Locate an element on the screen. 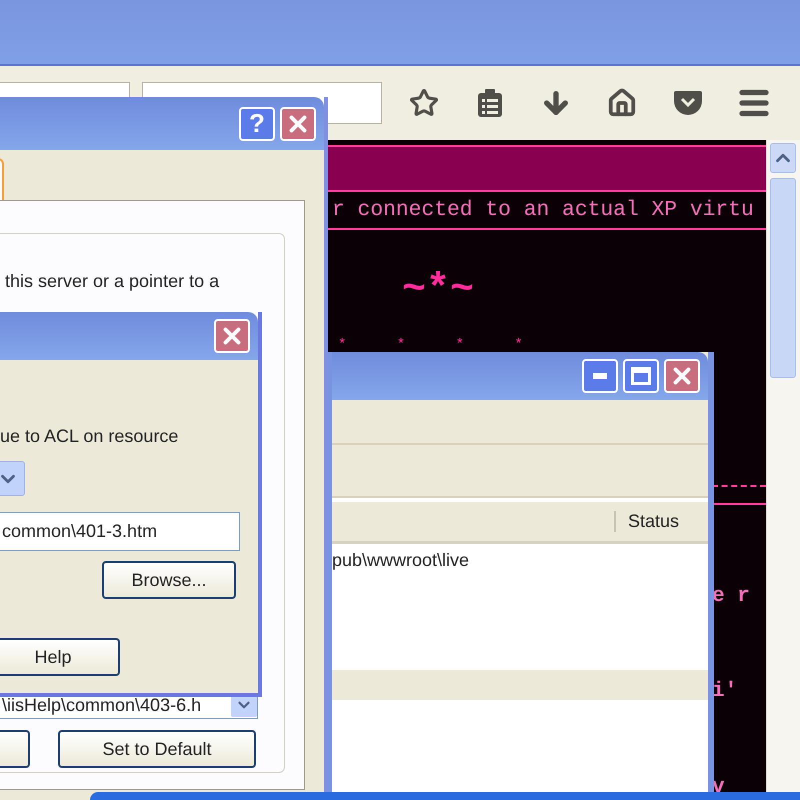  description-text: ue to ACL on resource is located at coordinates (89, 436).